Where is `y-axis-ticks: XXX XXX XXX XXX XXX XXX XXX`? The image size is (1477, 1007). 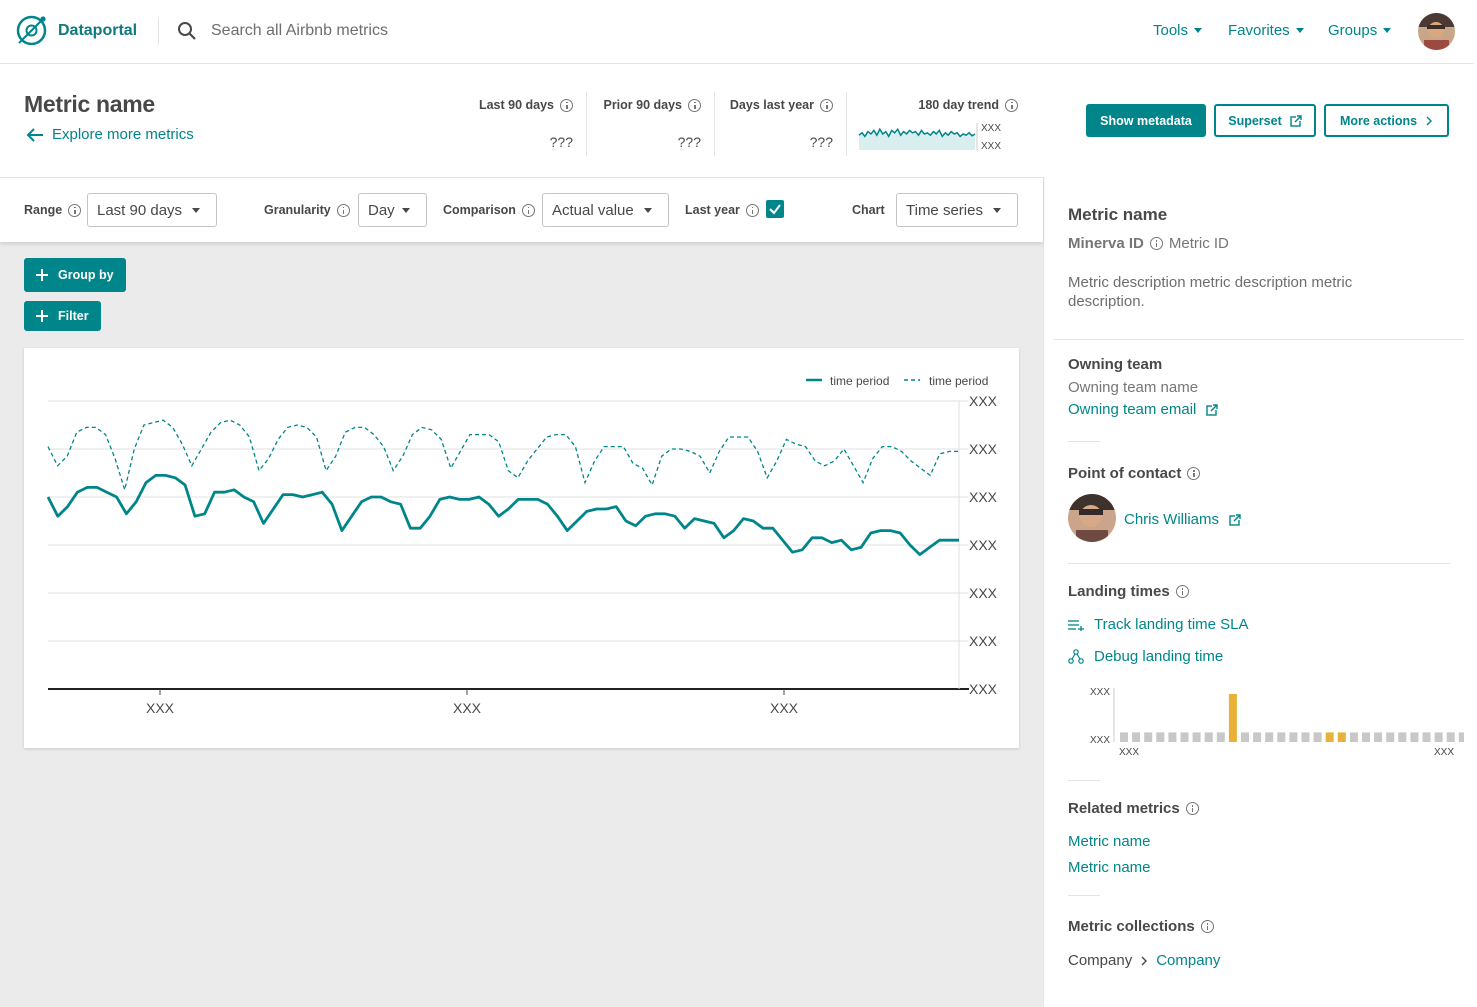 y-axis-ticks: XXX XXX XXX XXX XXX XXX XXX is located at coordinates (983, 545).